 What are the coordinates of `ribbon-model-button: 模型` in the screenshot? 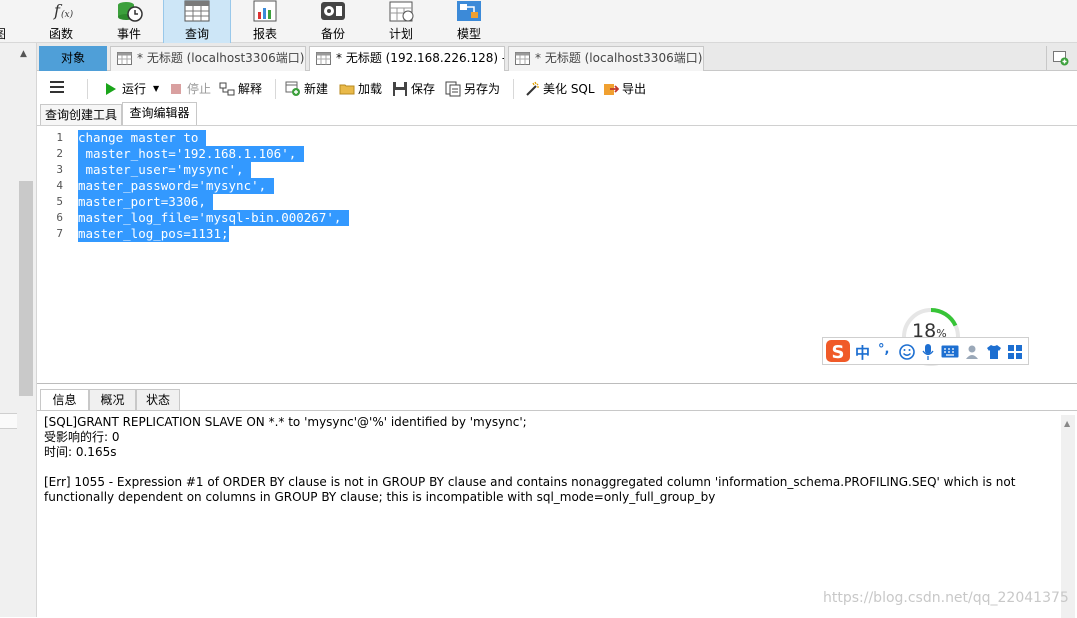 It's located at (469, 21).